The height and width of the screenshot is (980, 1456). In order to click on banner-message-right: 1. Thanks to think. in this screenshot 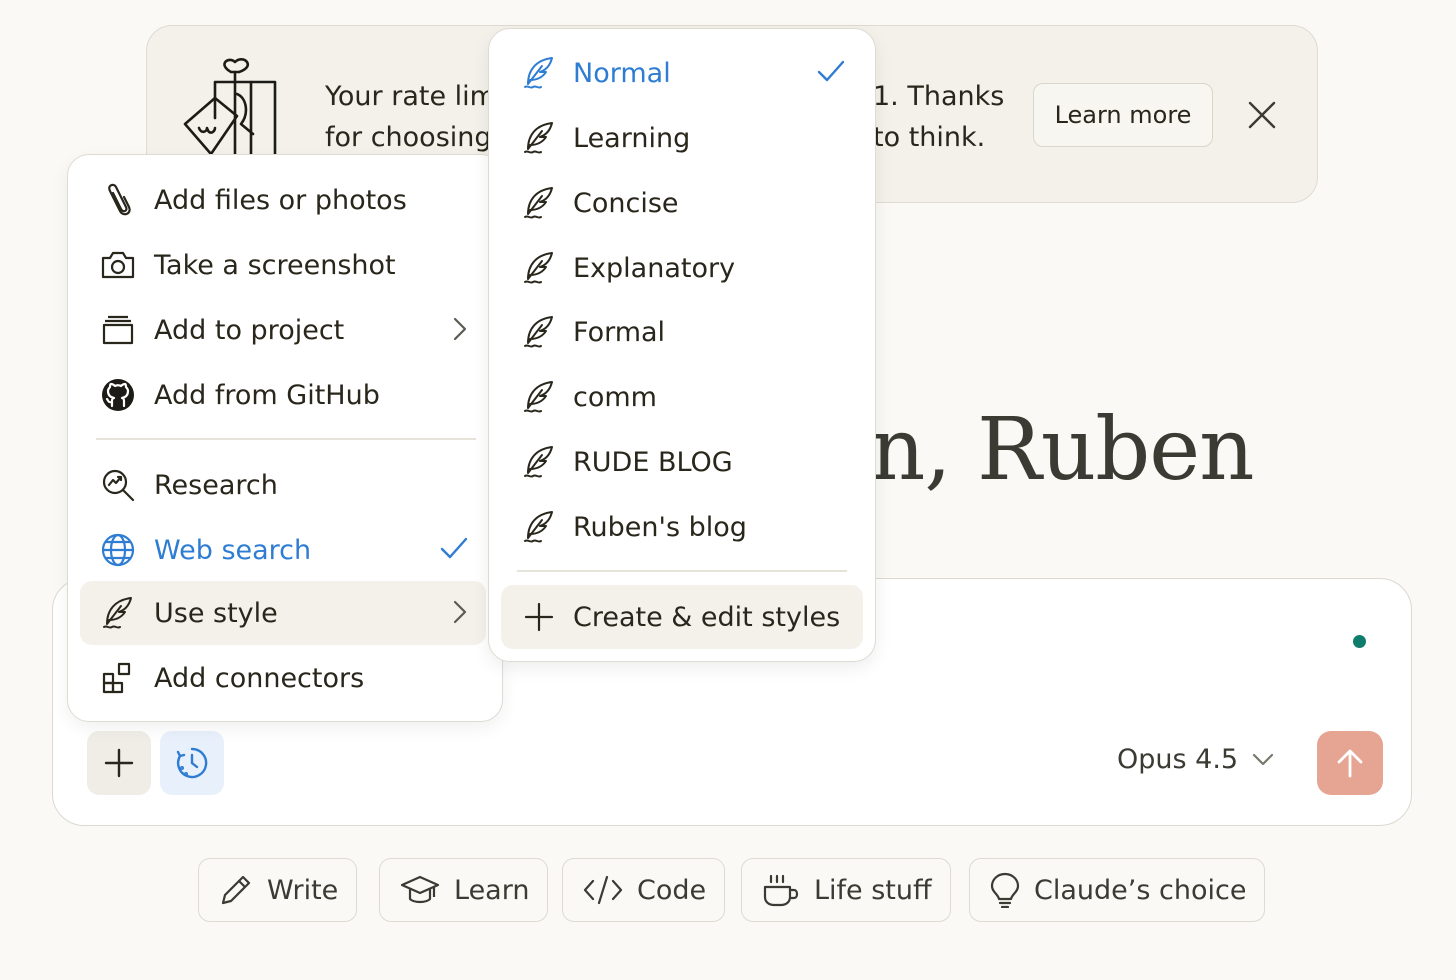, I will do `click(939, 117)`.